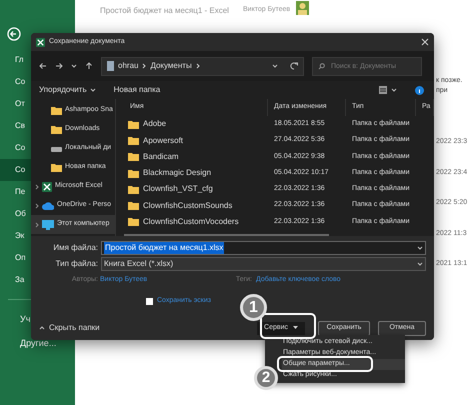 This screenshot has width=474, height=405. Describe the element at coordinates (161, 156) in the screenshot. I see `file-name: Bandicam` at that location.